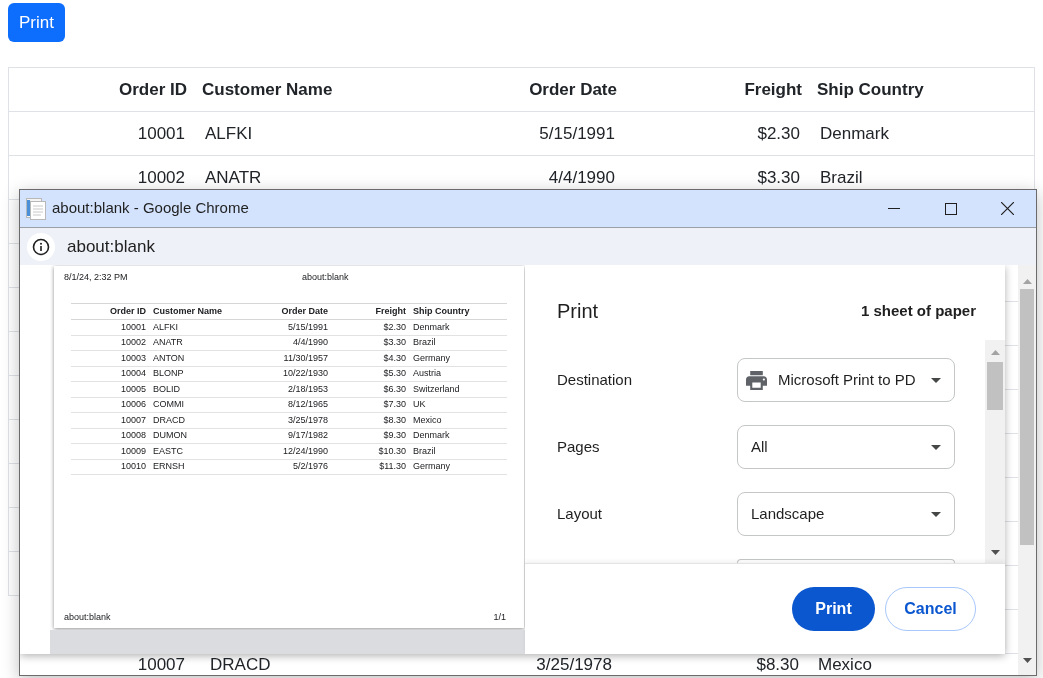 This screenshot has width=1043, height=678. Describe the element at coordinates (918, 311) in the screenshot. I see `sheet-count: 1 sheet of paper` at that location.